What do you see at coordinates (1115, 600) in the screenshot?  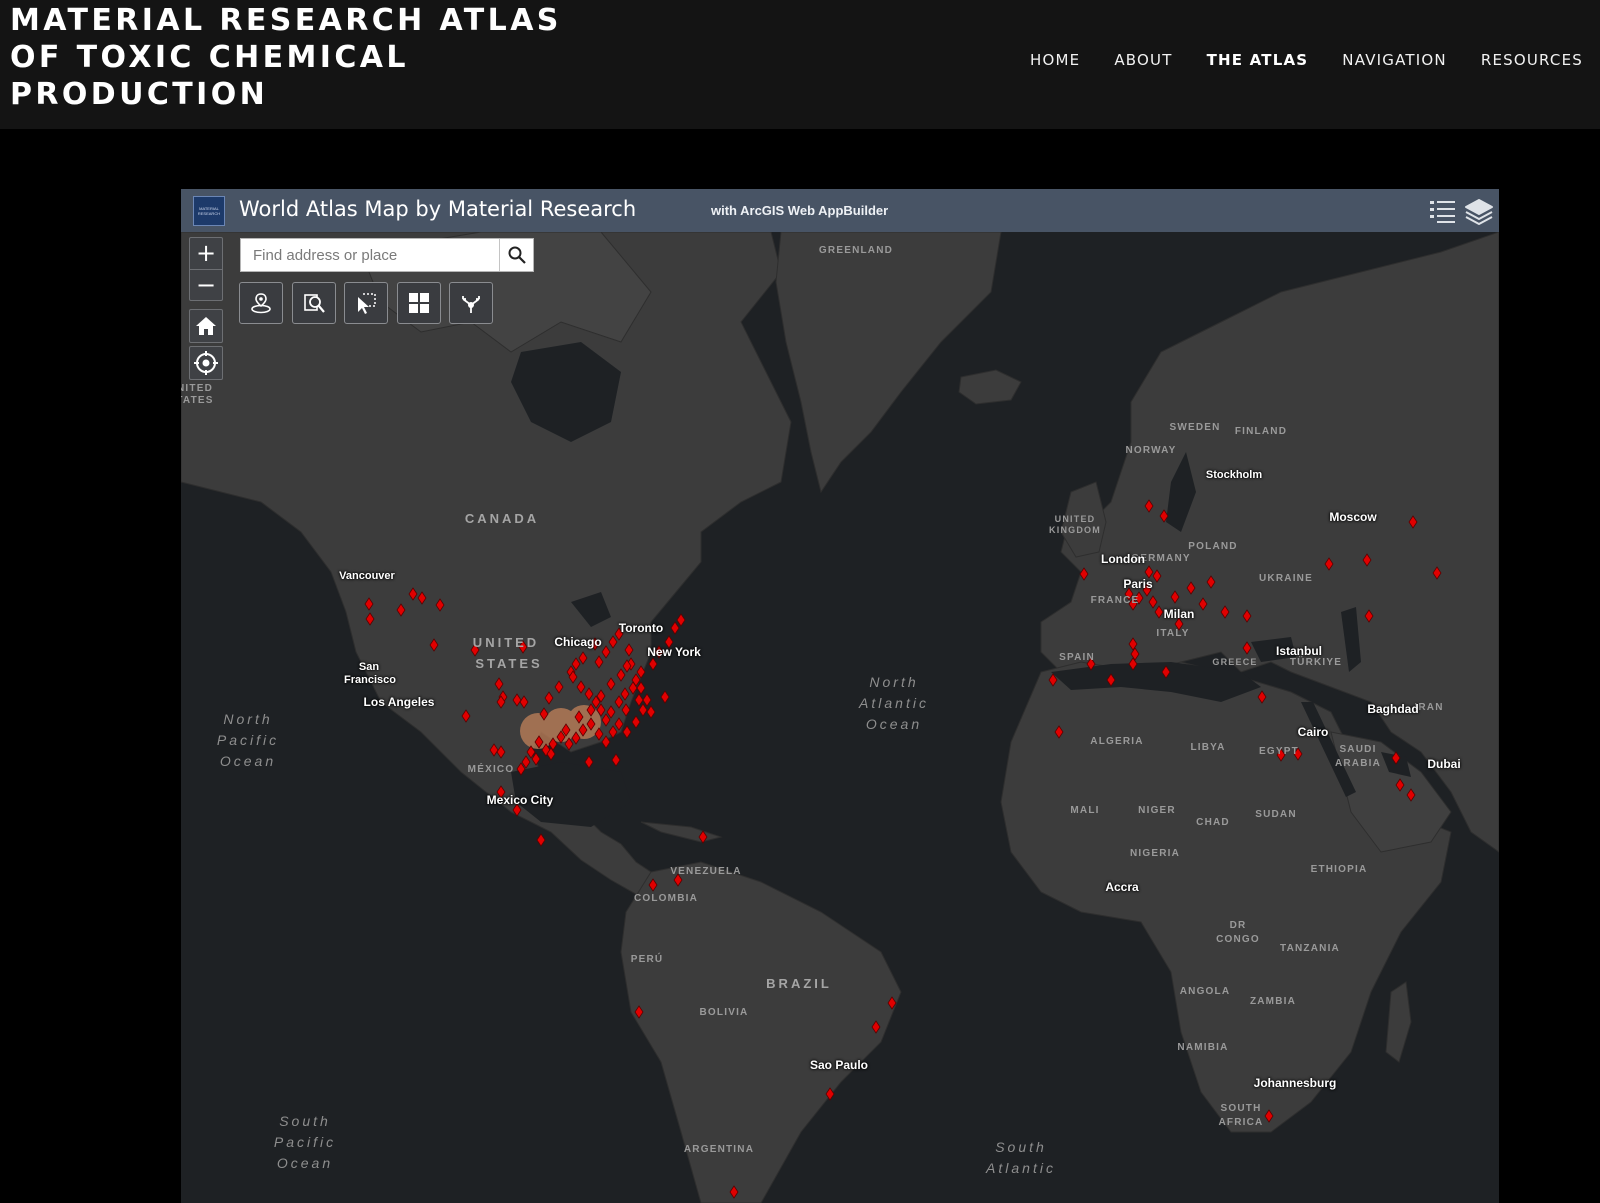 I see `label-france: FRANCE` at bounding box center [1115, 600].